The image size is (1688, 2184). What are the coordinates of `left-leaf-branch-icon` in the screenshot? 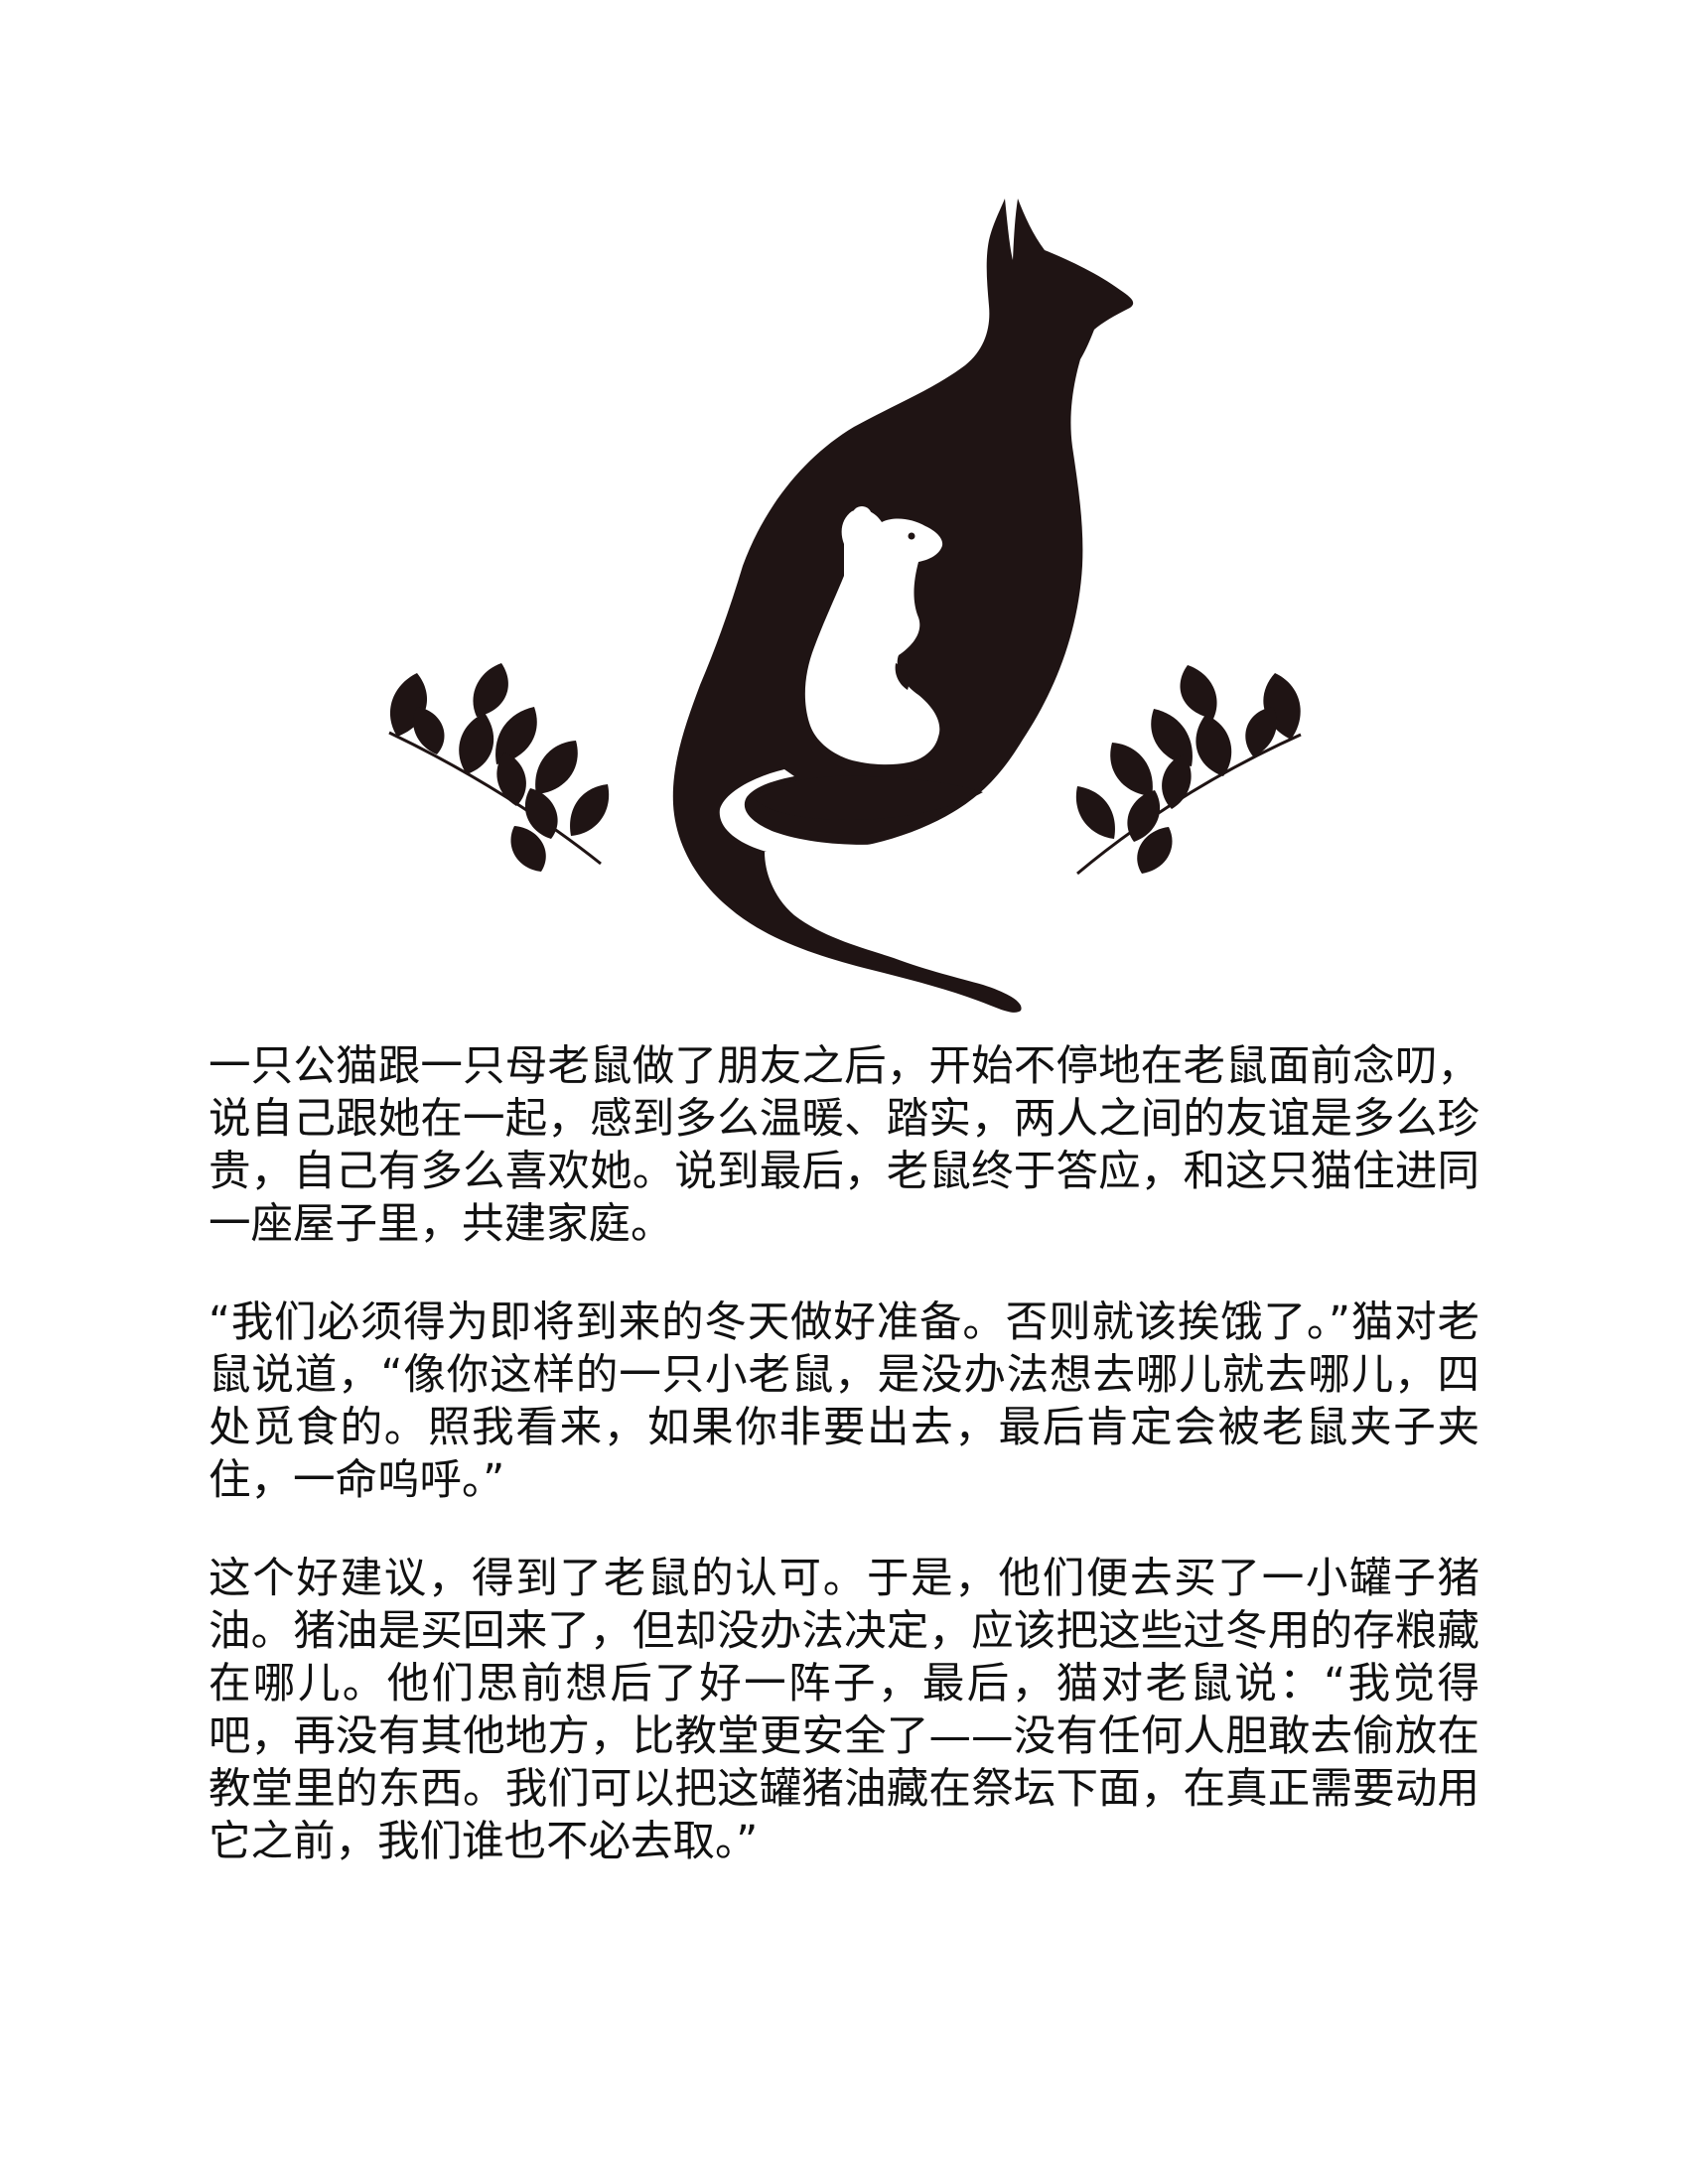 It's located at (499, 767).